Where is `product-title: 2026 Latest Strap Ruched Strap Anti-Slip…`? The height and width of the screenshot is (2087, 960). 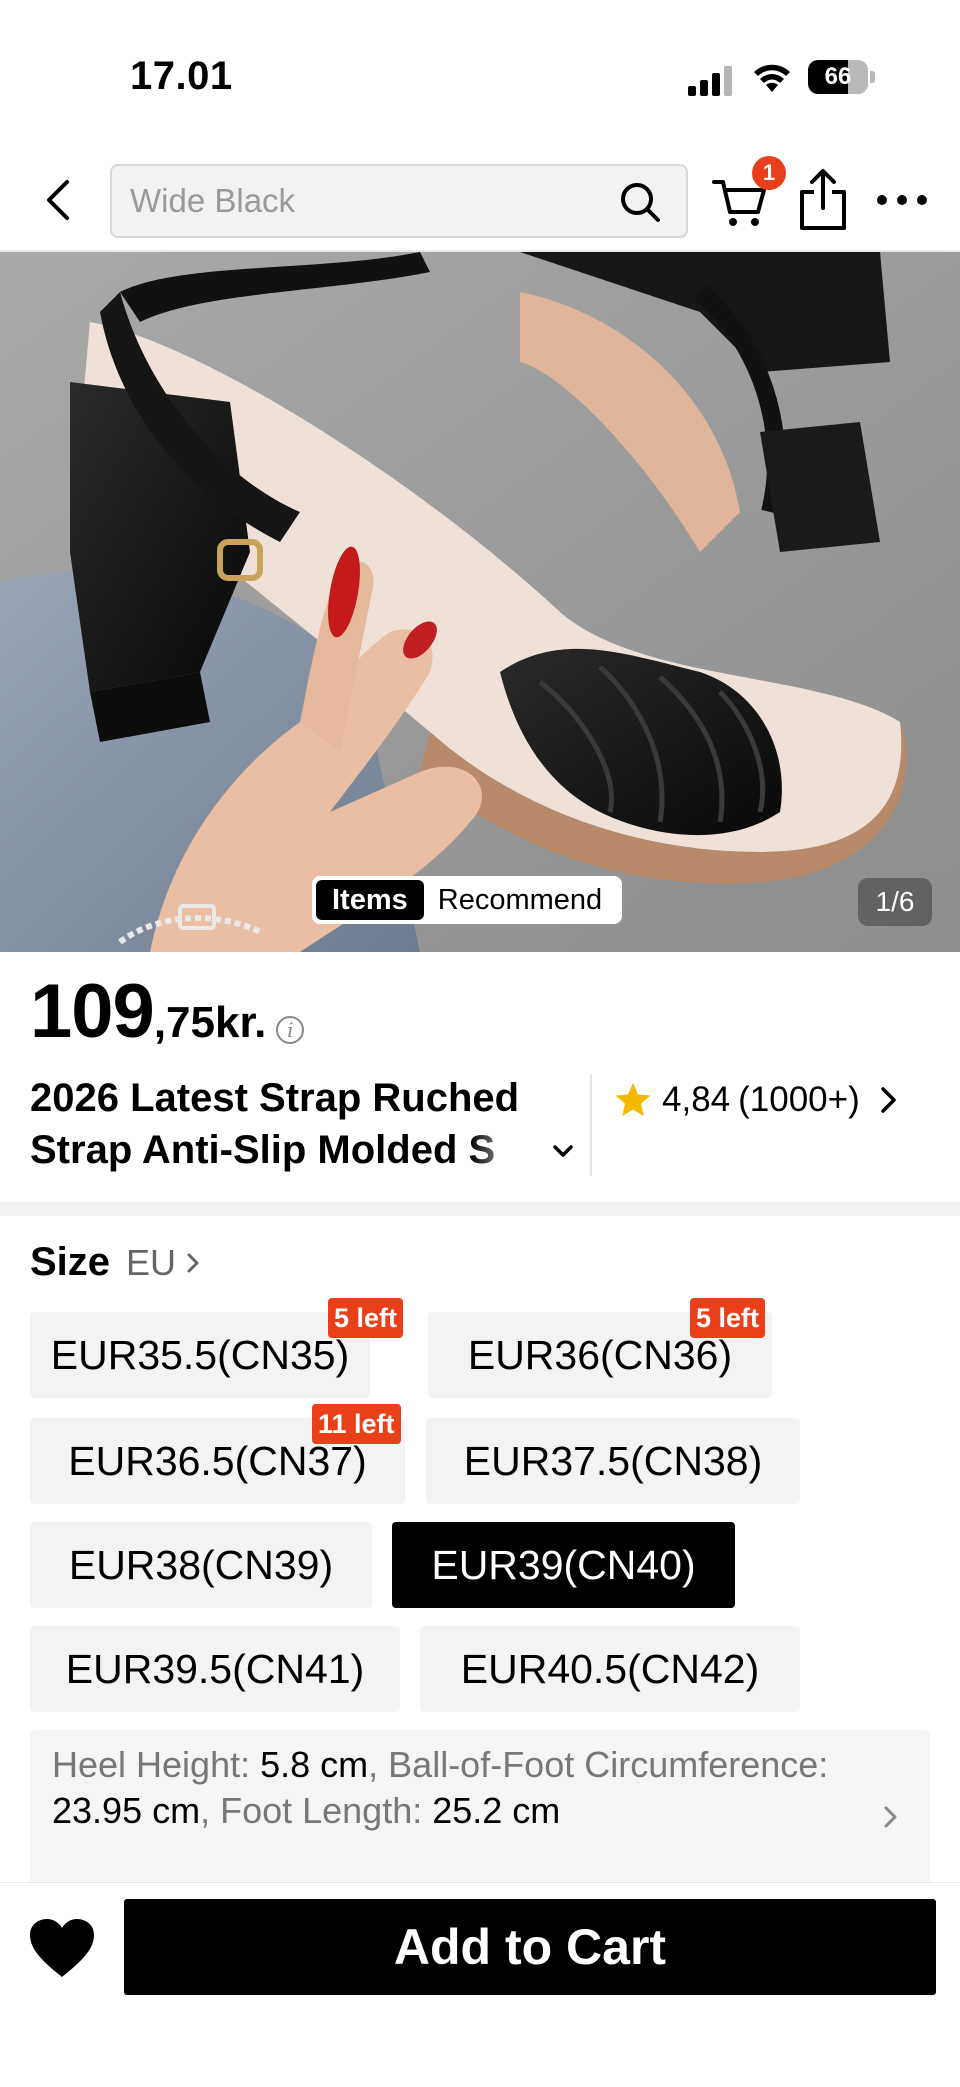
product-title: 2026 Latest Strap Ruched Strap Anti-Slip… is located at coordinates (301, 1124).